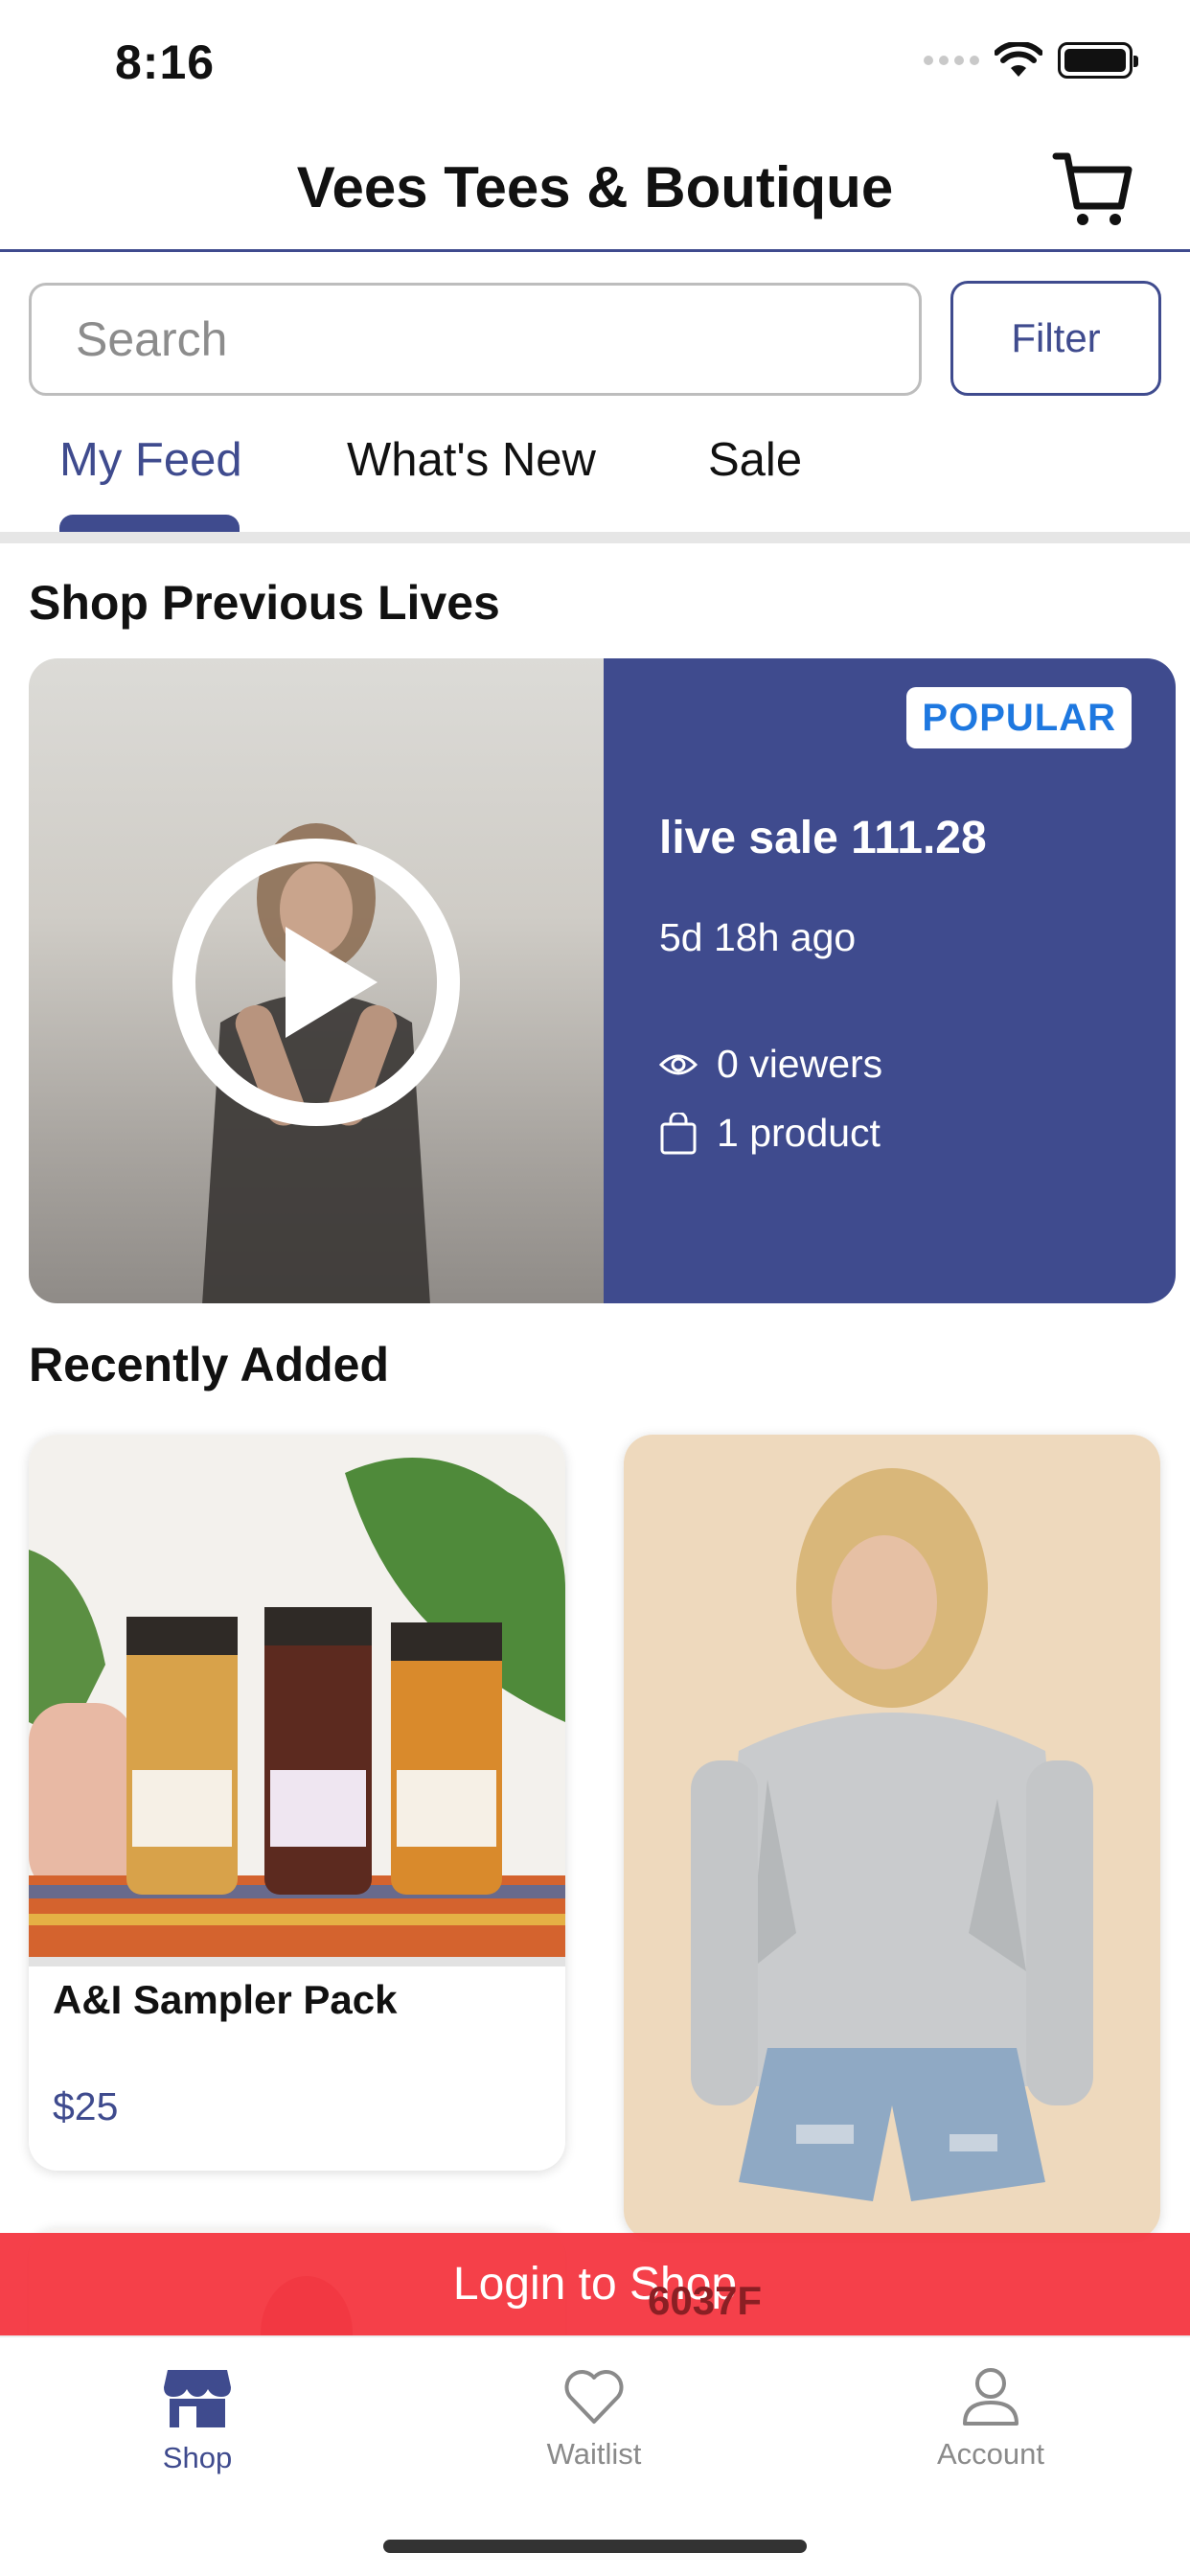 This screenshot has height=2576, width=1190. I want to click on person-icon, so click(990, 2397).